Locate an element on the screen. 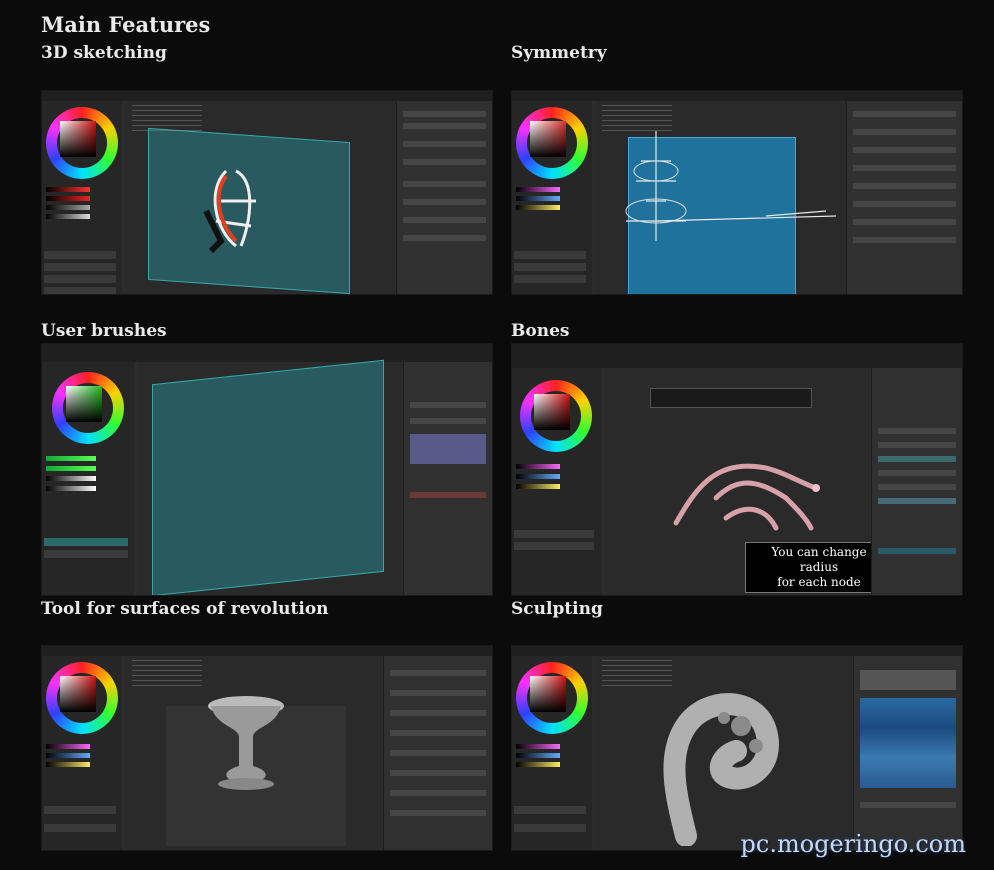  brush-library-panel is located at coordinates (447, 478).